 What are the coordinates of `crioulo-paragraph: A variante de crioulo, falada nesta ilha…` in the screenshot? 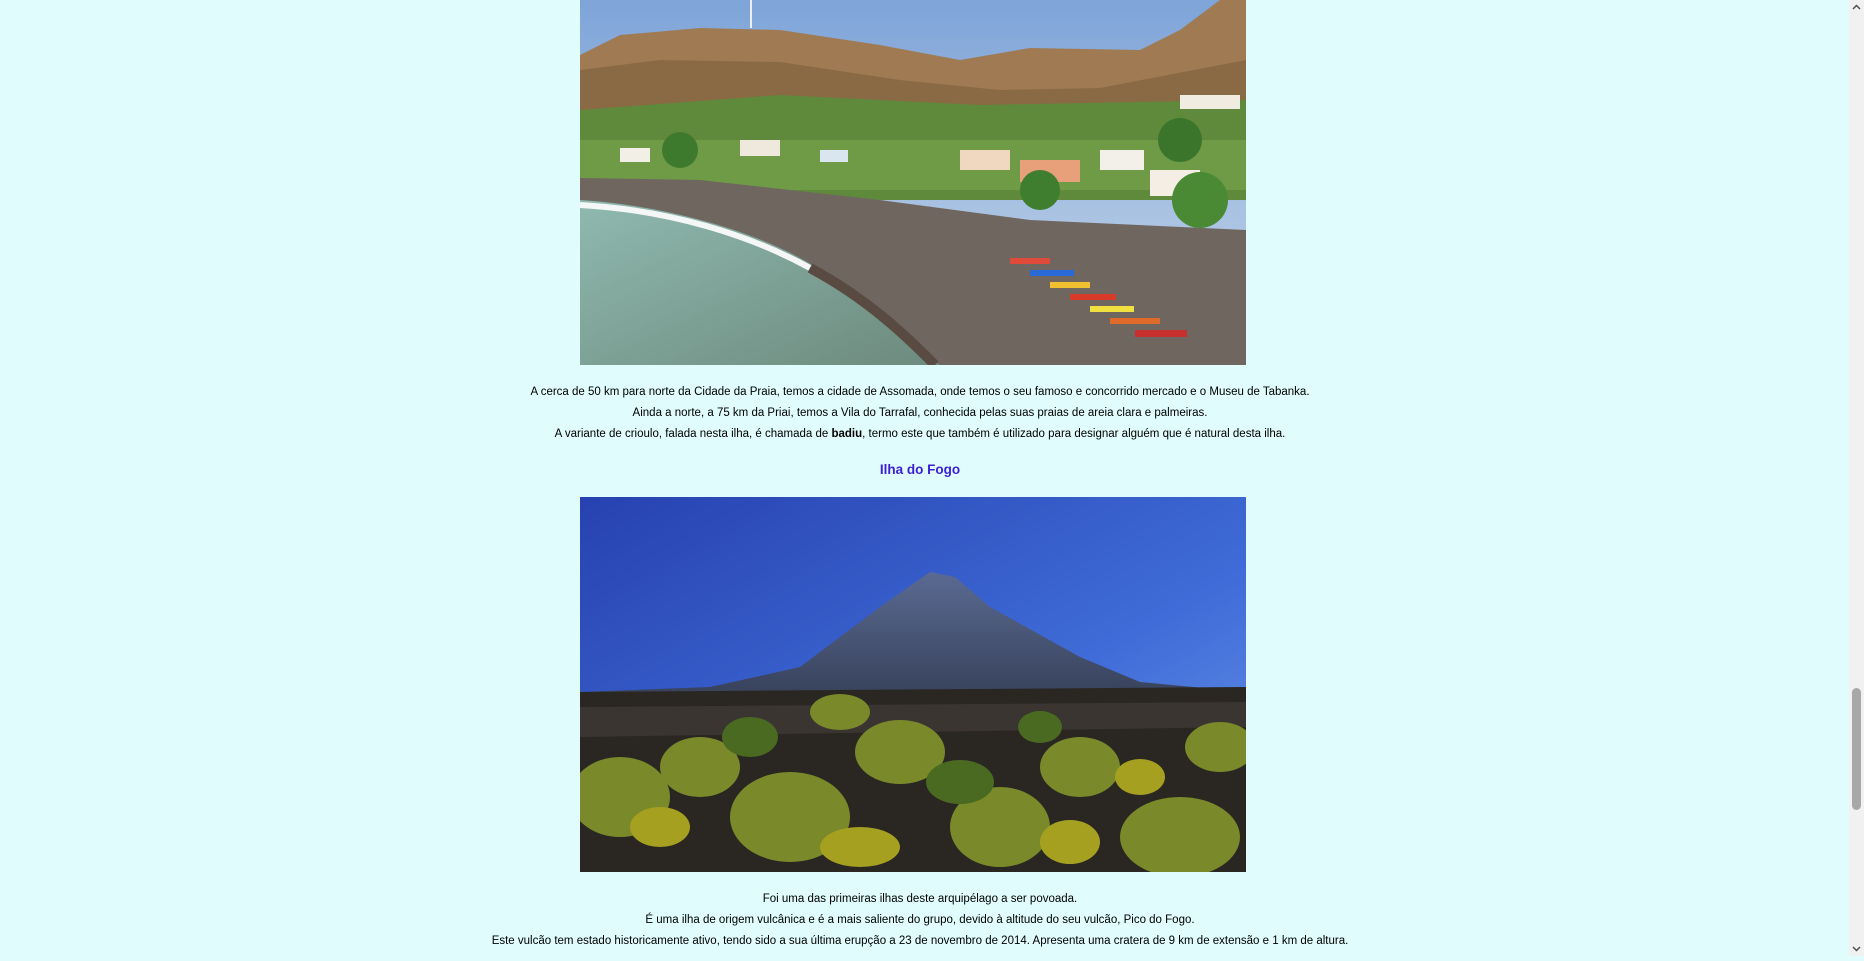 It's located at (920, 434).